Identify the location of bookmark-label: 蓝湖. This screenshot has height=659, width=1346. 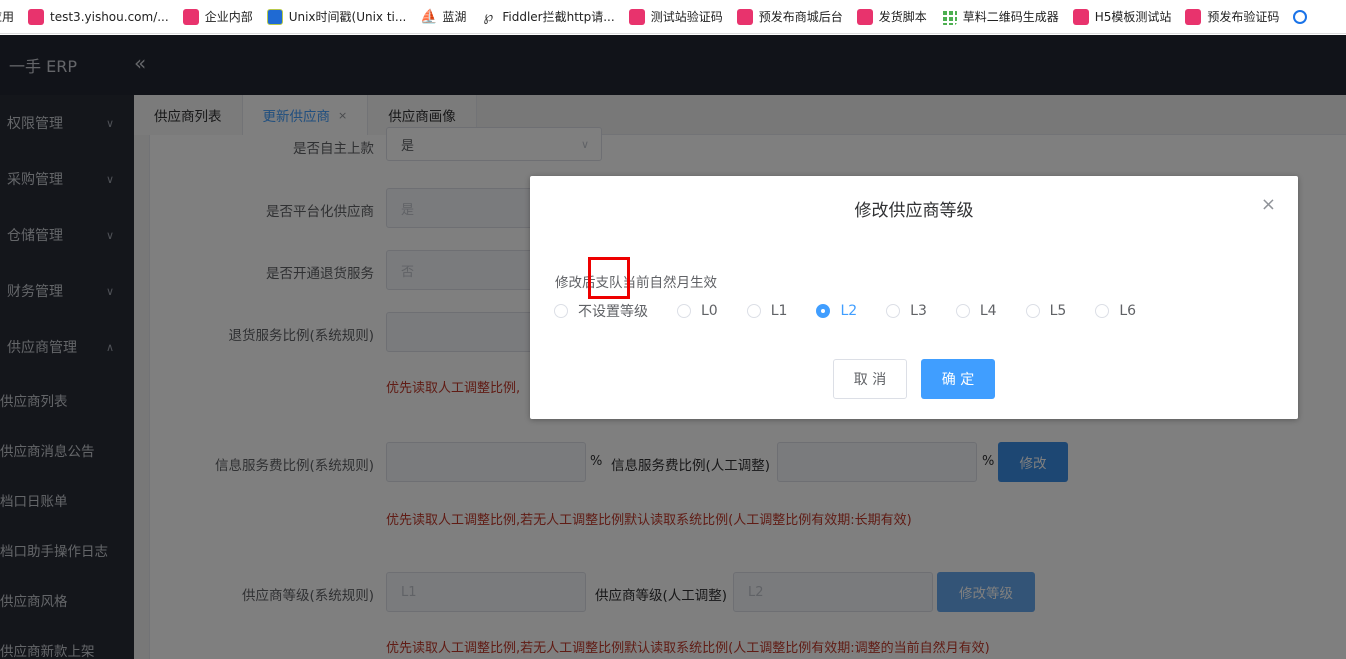
(454, 17).